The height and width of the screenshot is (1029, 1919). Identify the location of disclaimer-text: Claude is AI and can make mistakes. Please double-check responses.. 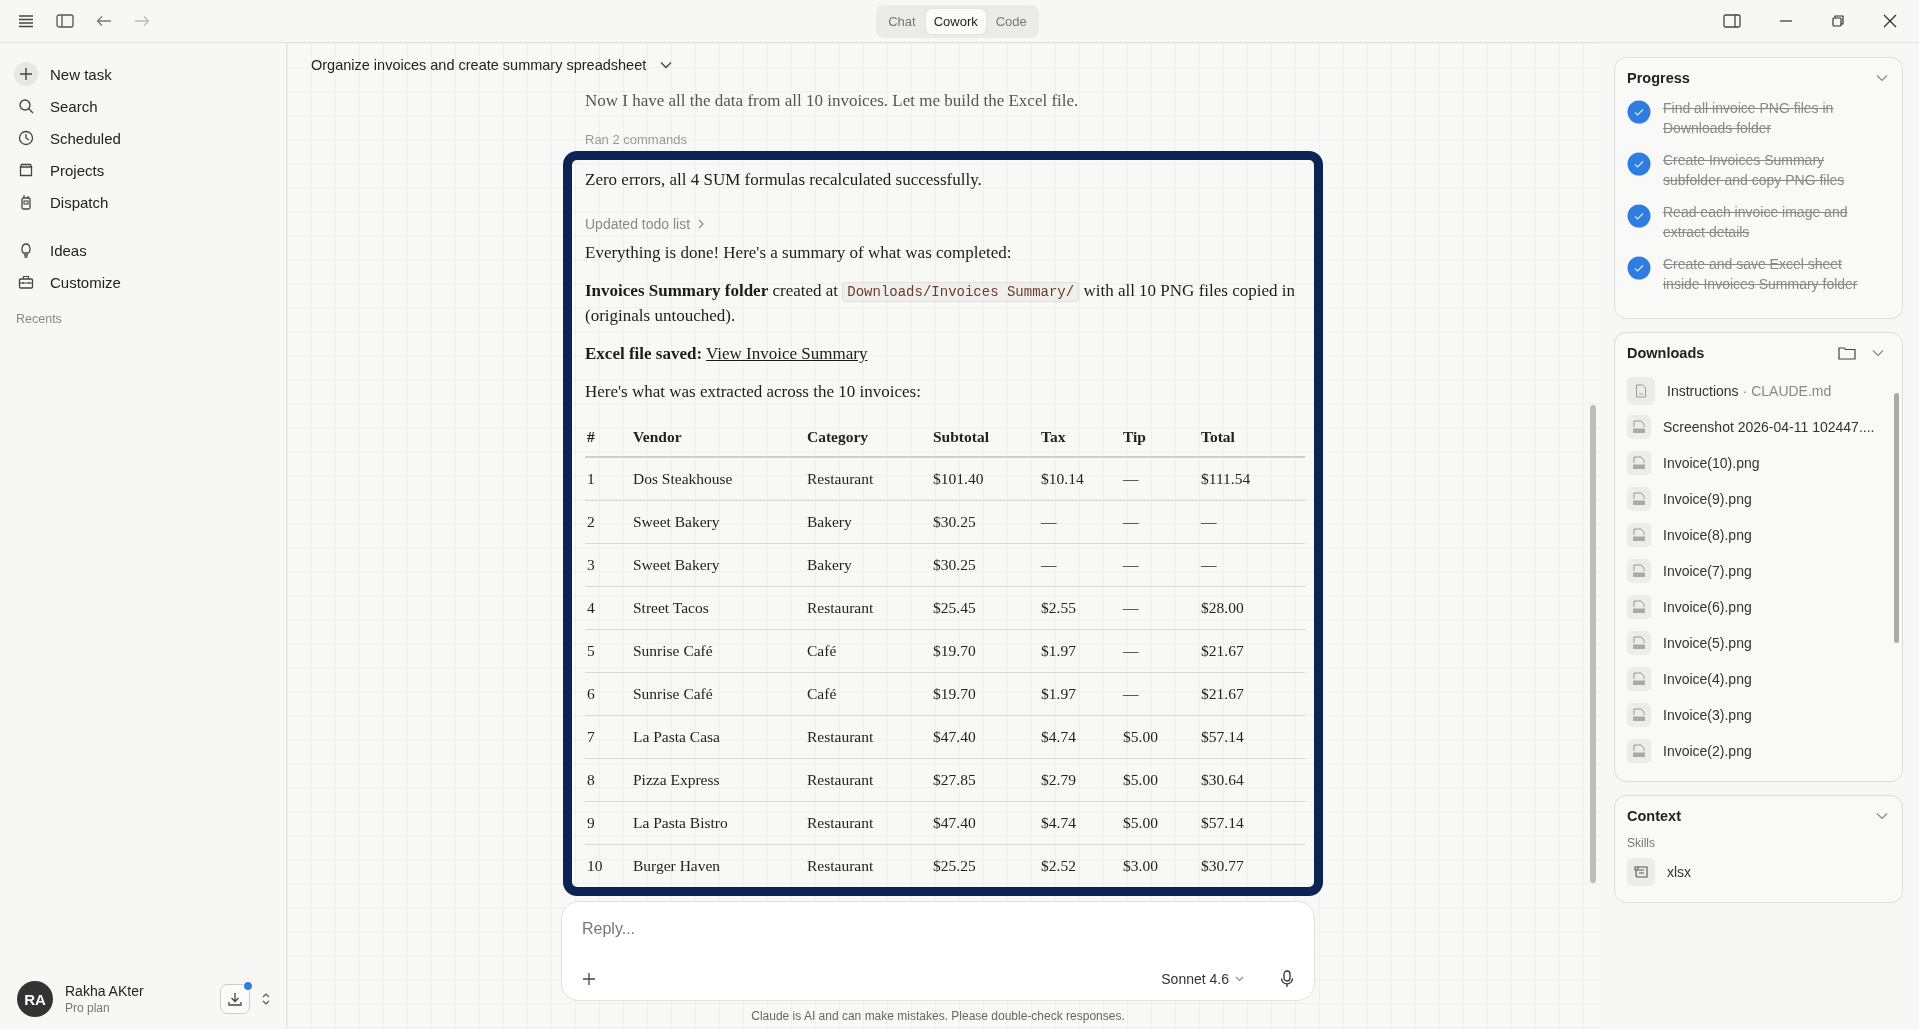
(938, 1016).